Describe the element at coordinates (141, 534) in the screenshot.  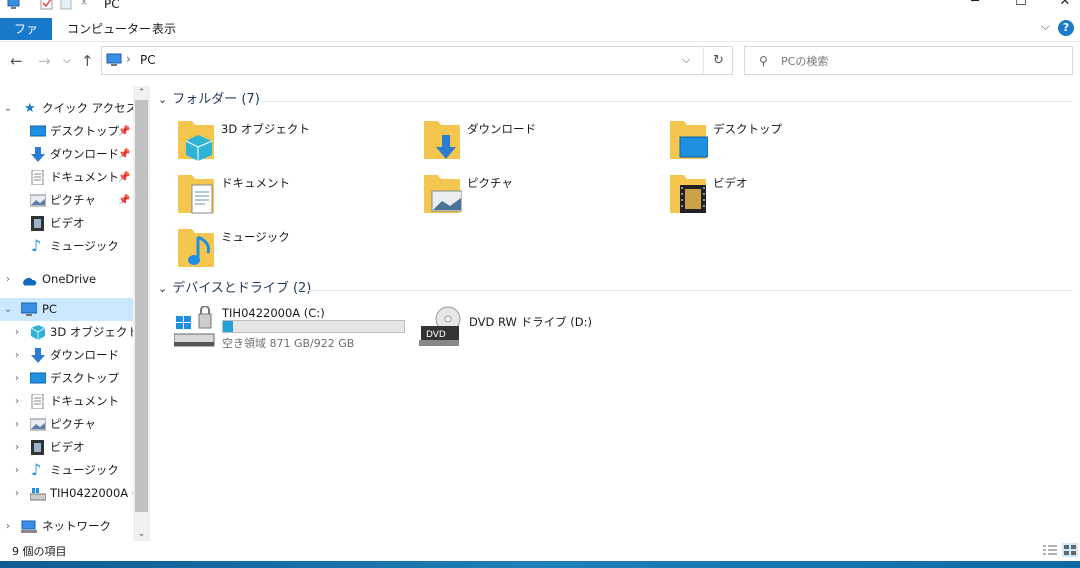
I see `scroll-down-arrow-icon: ⌄` at that location.